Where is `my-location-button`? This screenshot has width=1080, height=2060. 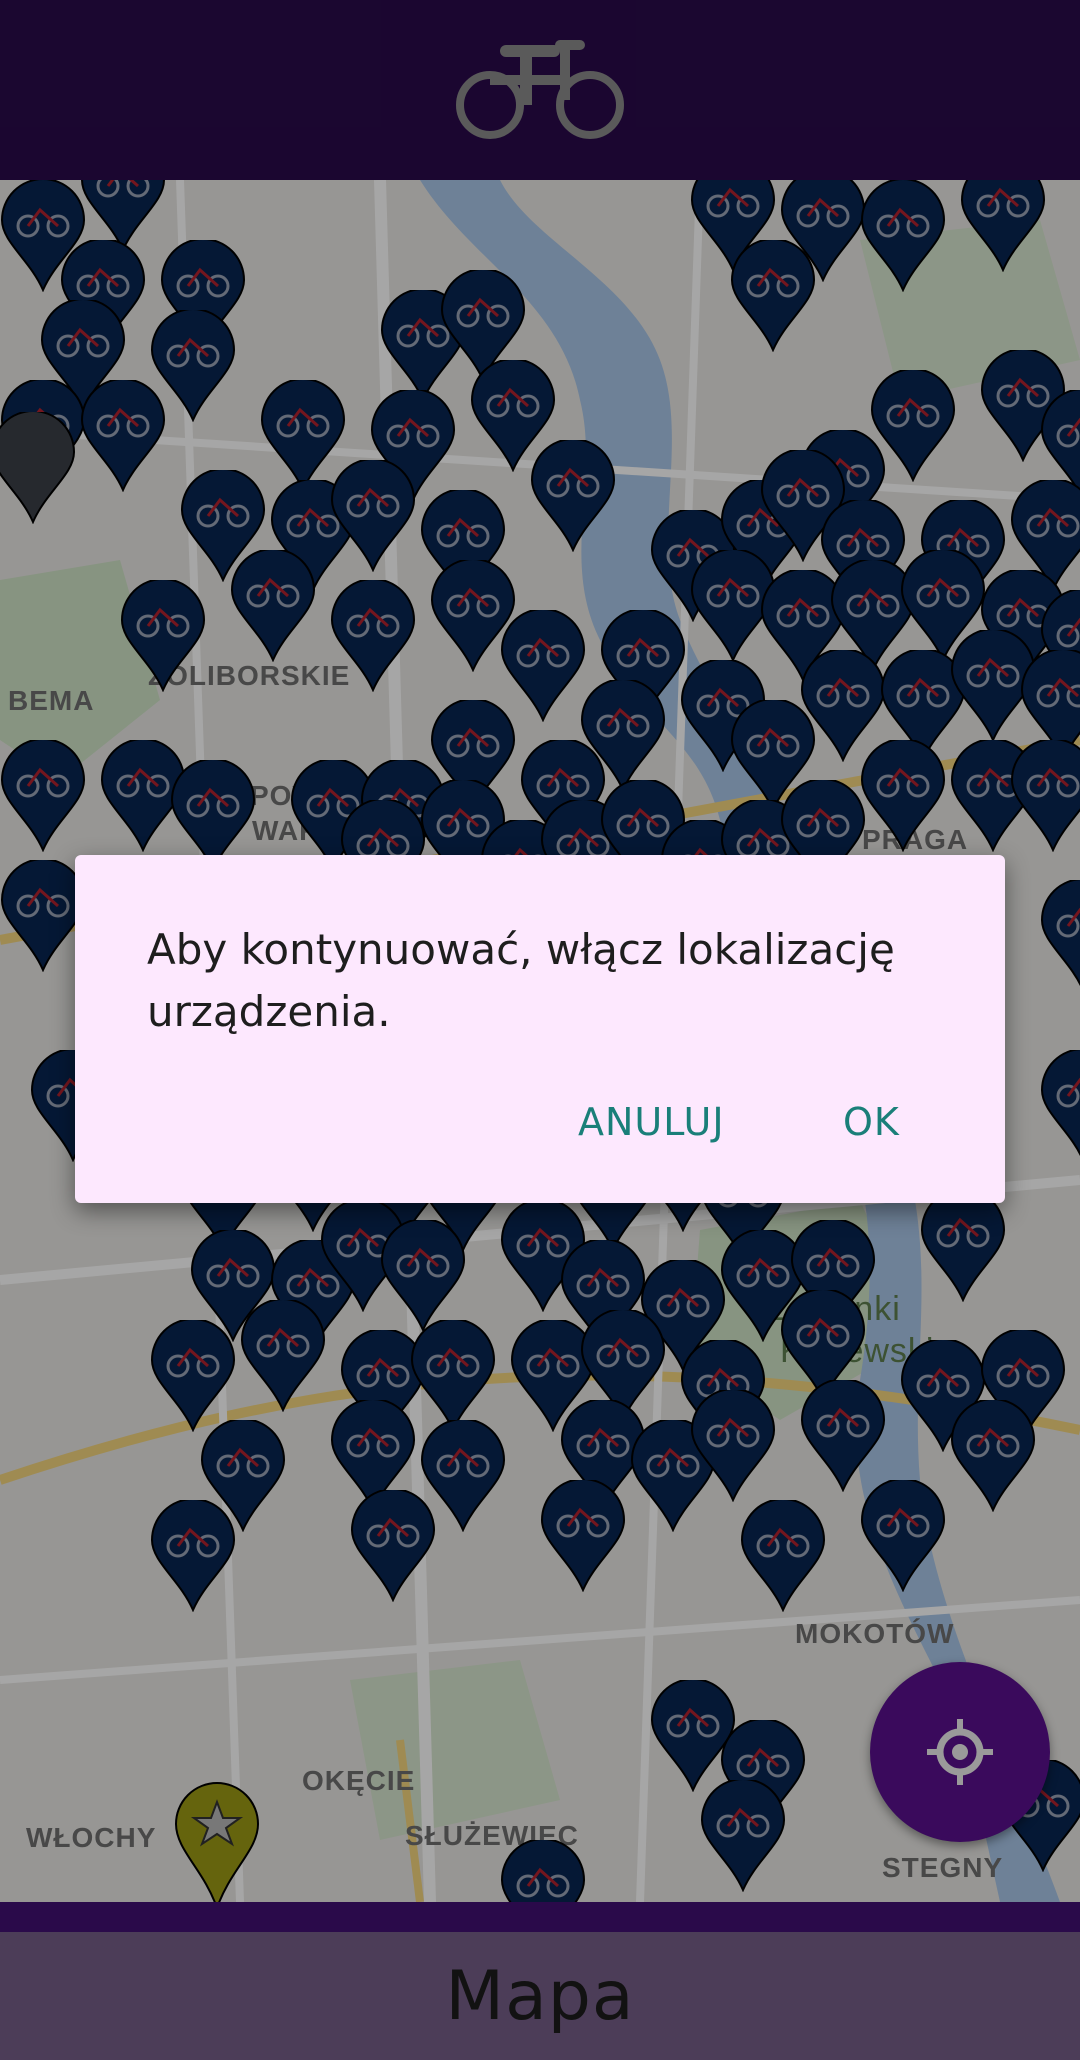
my-location-button is located at coordinates (960, 1752).